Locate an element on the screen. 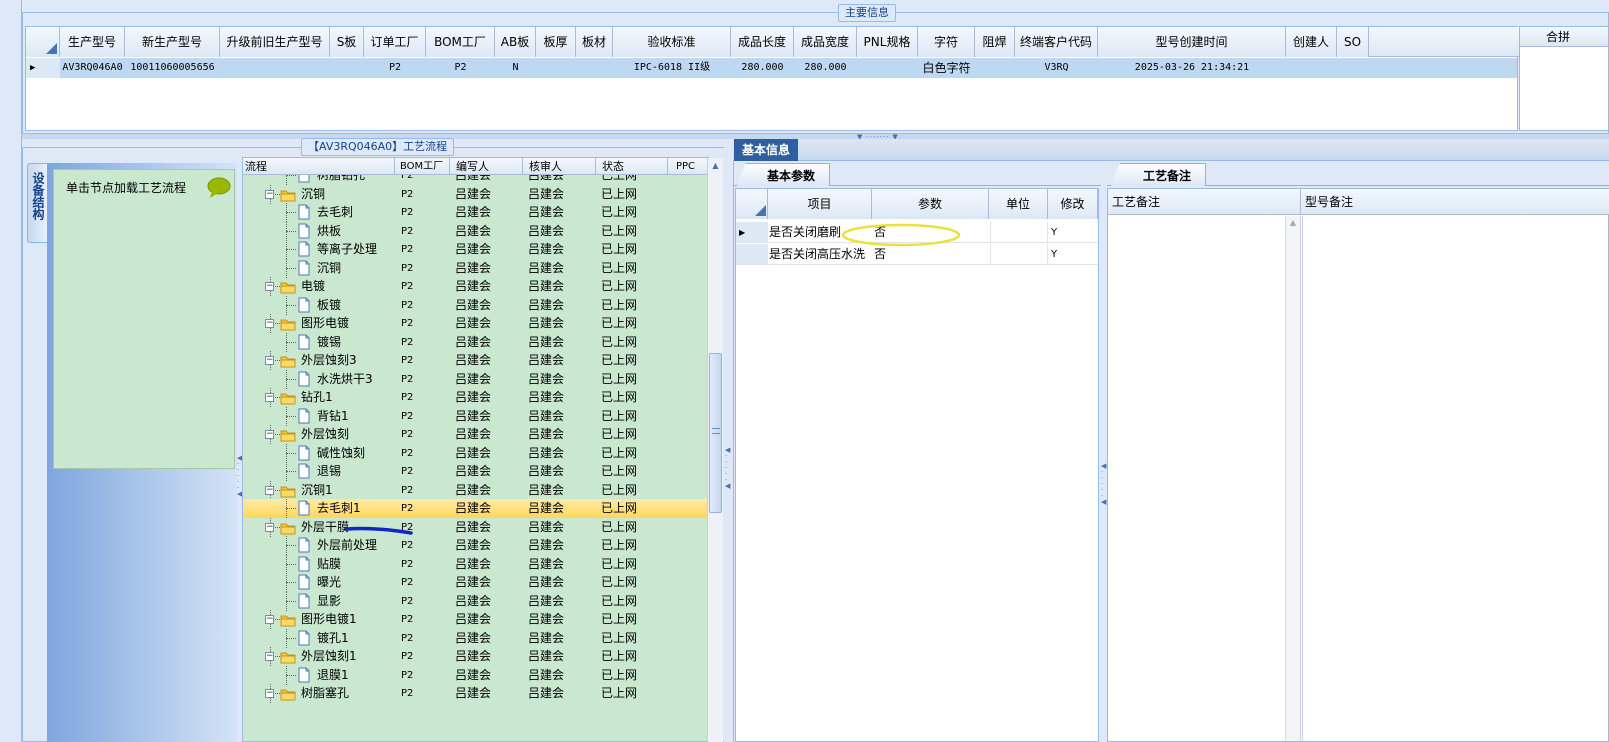 The image size is (1609, 742). tree-item-row: 贴膜 P2 吕建会 吕建会 已上网 is located at coordinates (475, 564).